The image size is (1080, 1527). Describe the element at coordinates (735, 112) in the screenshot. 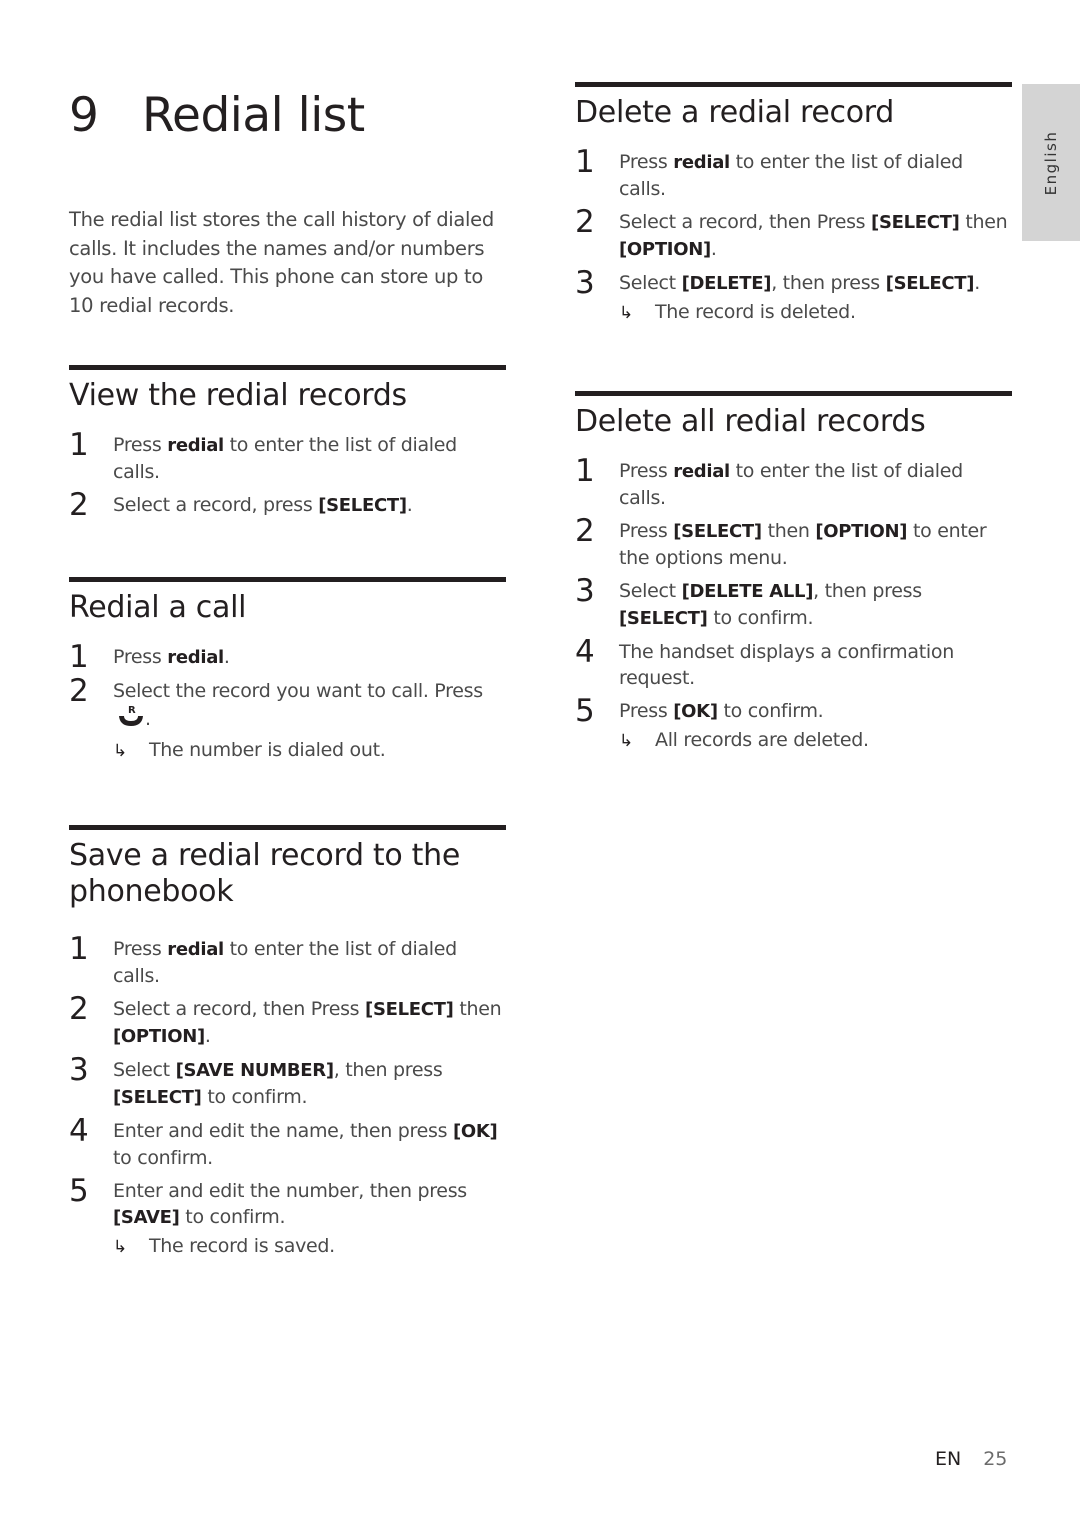

I see `section-title: Delete a redial record` at that location.